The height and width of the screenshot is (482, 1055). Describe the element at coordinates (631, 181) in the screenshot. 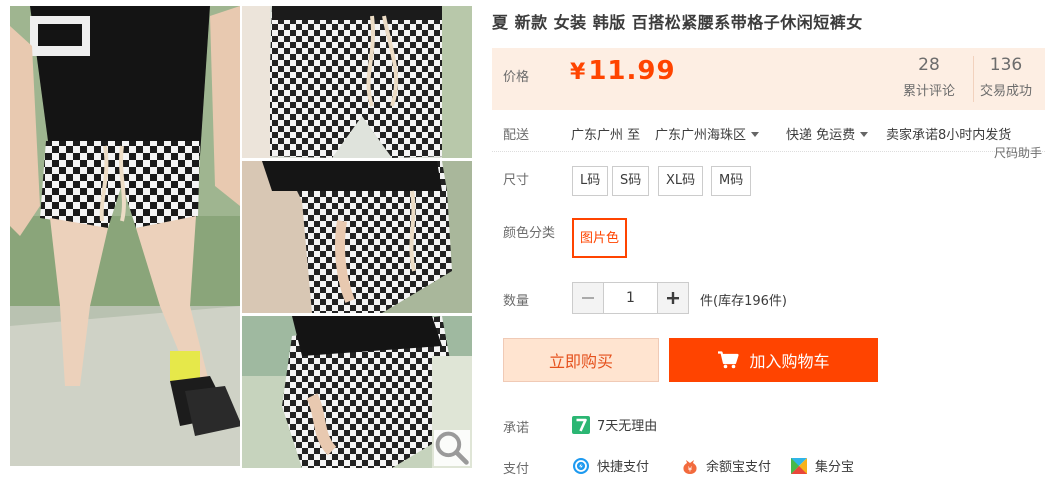

I see `size-option-s: S码` at that location.